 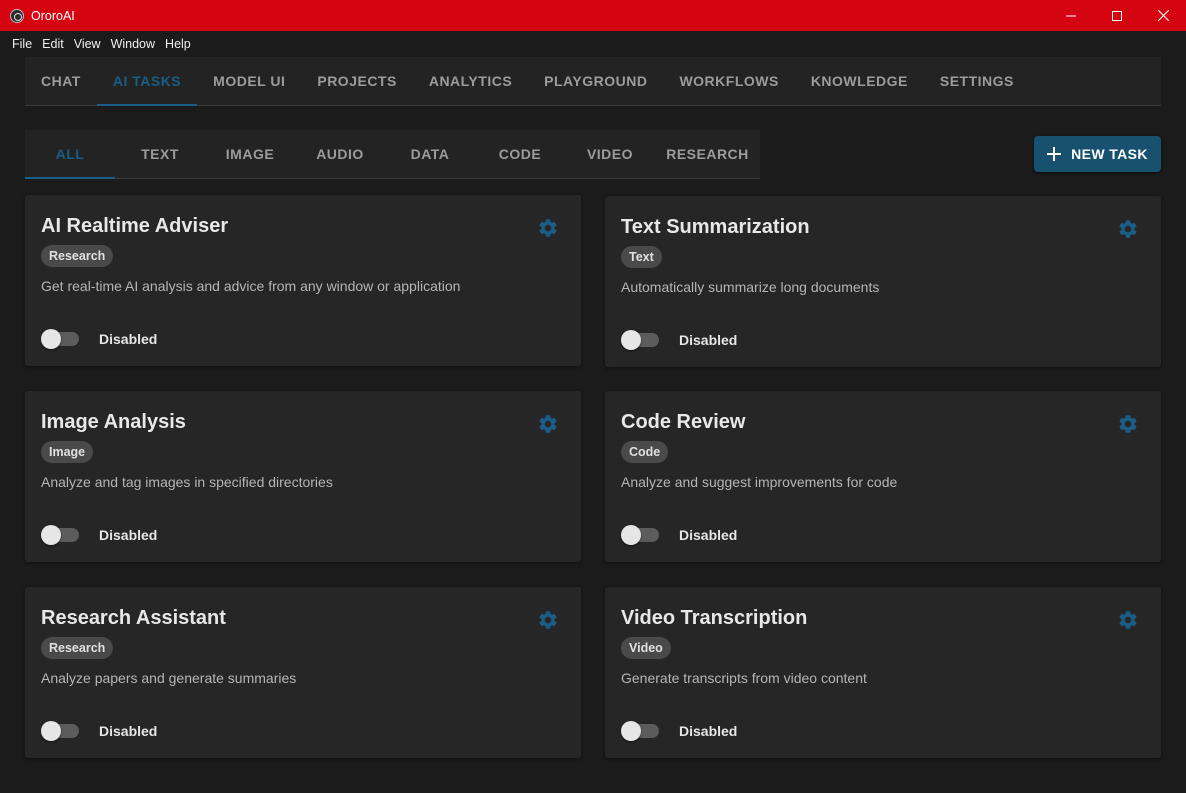 What do you see at coordinates (61, 81) in the screenshot?
I see `tab-chat: CHAT` at bounding box center [61, 81].